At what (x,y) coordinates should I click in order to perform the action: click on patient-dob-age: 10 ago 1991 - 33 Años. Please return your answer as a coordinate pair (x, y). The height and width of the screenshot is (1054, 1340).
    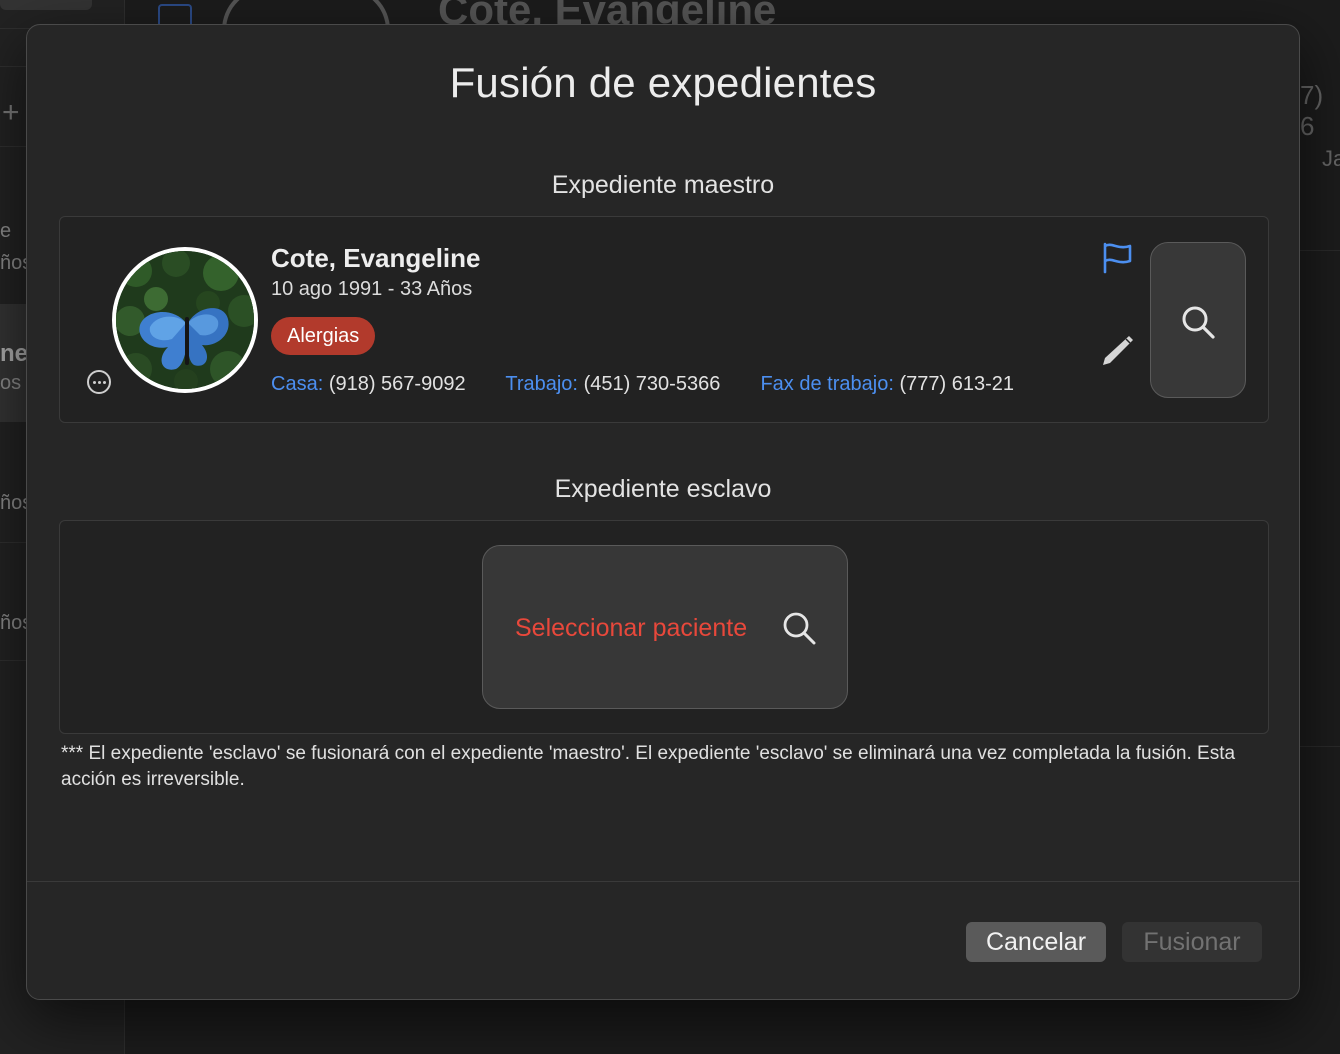
    Looking at the image, I should click on (372, 289).